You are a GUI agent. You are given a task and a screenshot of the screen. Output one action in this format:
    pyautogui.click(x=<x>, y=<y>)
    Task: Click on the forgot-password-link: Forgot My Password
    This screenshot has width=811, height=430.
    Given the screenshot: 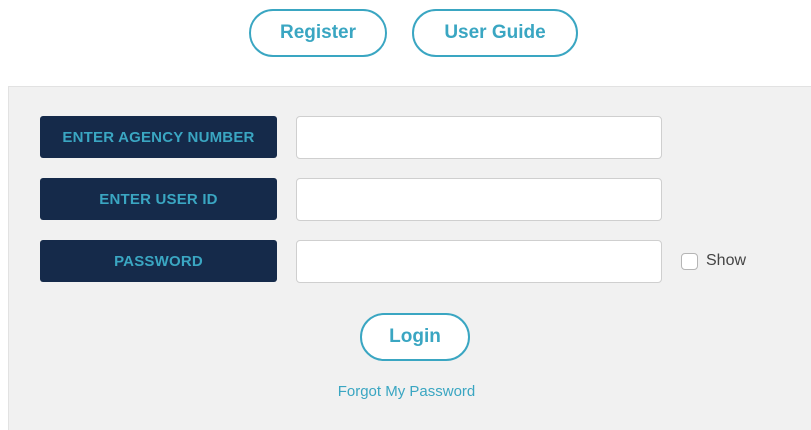 What is the action you would take?
    pyautogui.click(x=406, y=391)
    